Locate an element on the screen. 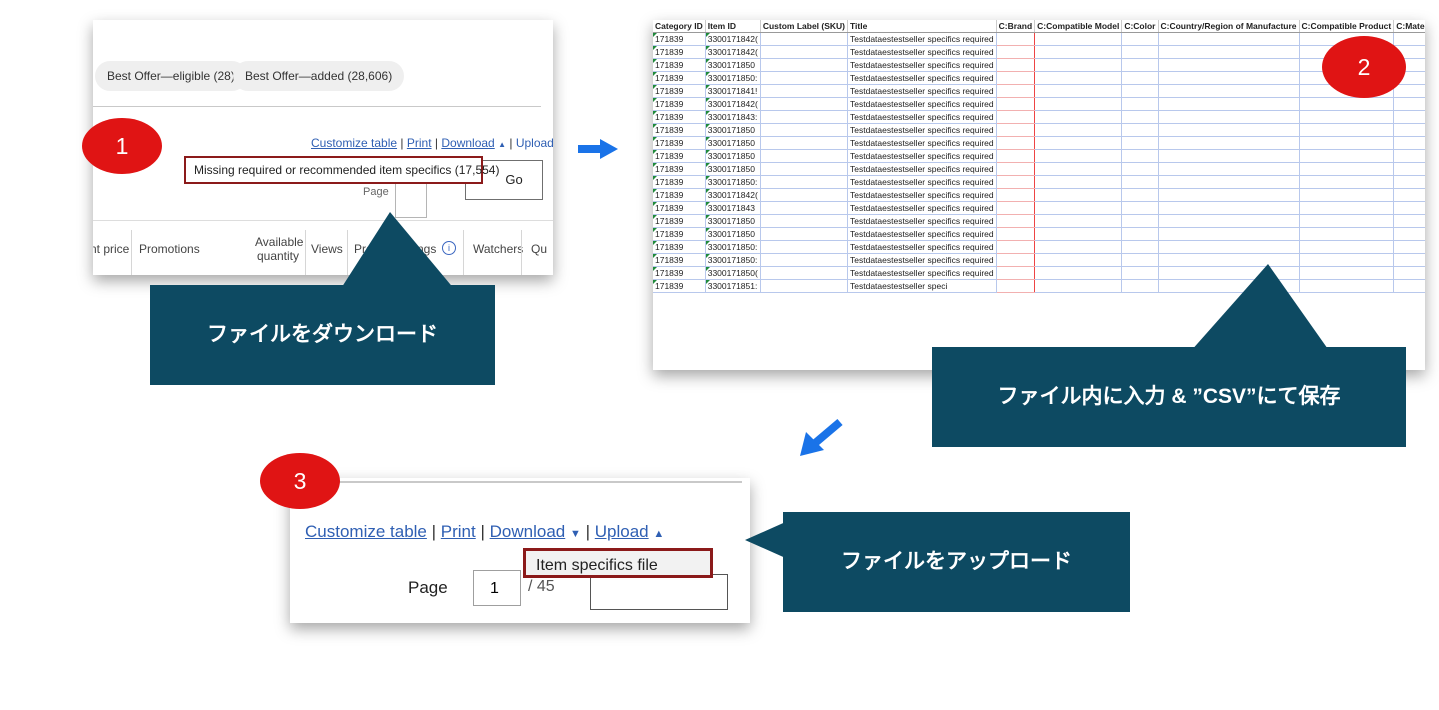 Image resolution: width=1439 pixels, height=710 pixels. cell-title: Testdataestestseller speci is located at coordinates (922, 286).